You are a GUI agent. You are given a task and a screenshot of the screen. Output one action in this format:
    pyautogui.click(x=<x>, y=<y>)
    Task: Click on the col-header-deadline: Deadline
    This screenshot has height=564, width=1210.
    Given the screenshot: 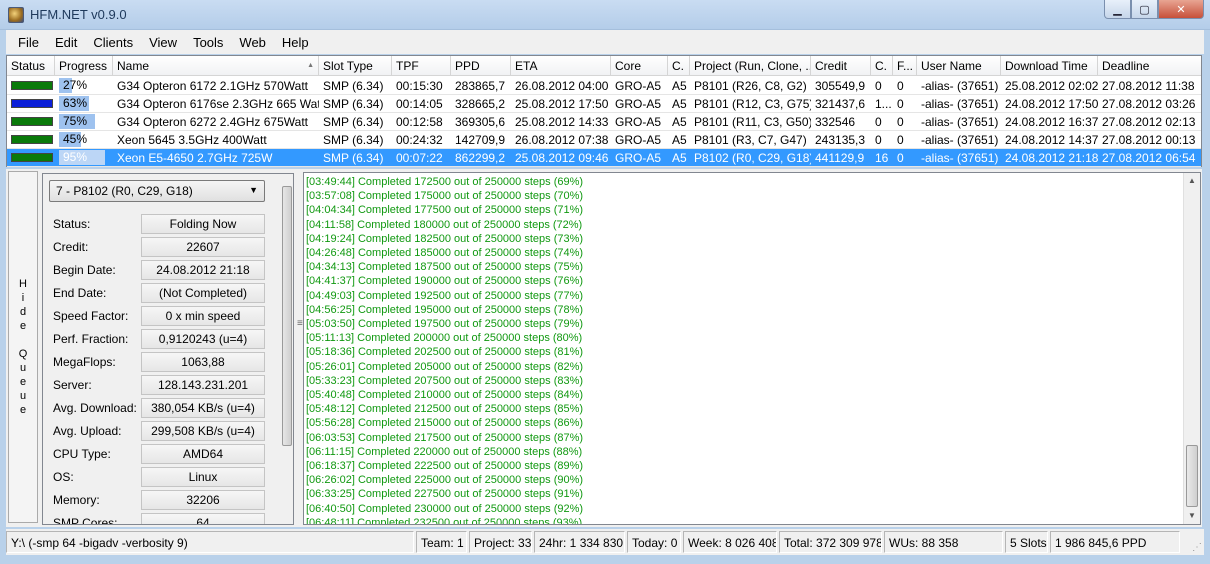 What is the action you would take?
    pyautogui.click(x=1149, y=66)
    